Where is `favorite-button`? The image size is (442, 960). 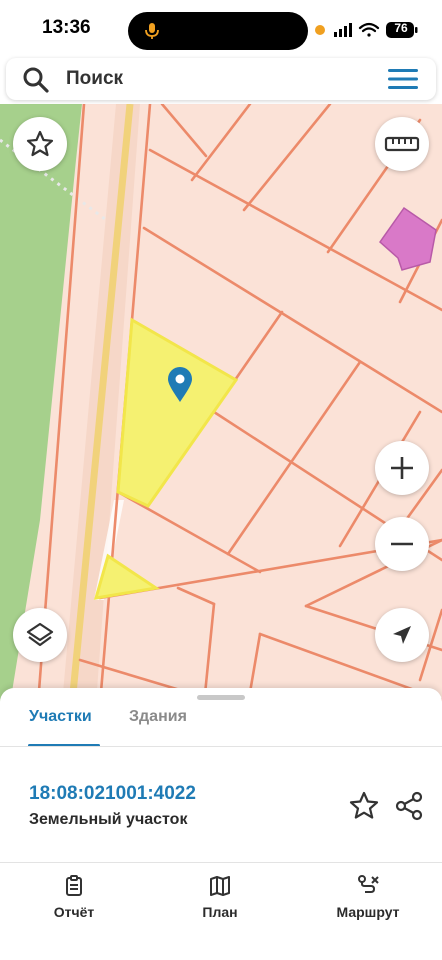
favorite-button is located at coordinates (40, 144).